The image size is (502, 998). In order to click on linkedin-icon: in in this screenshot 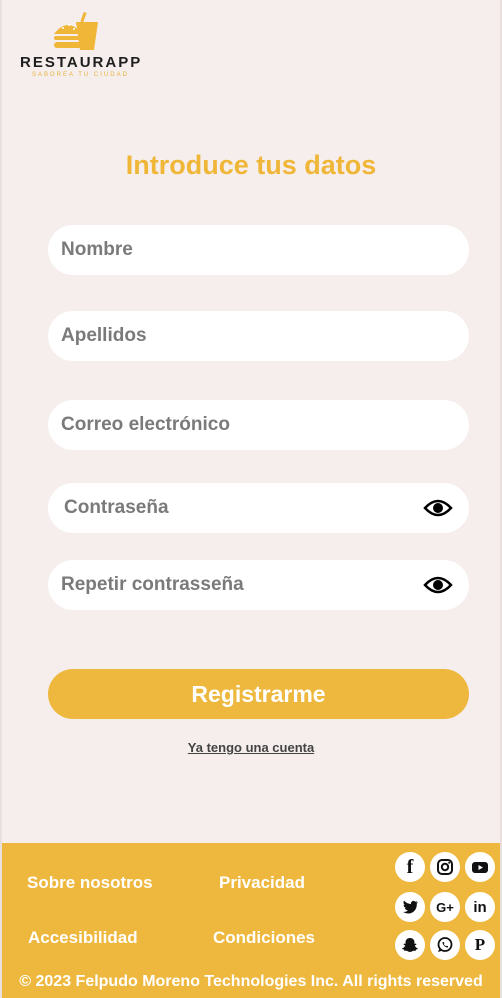, I will do `click(480, 907)`.